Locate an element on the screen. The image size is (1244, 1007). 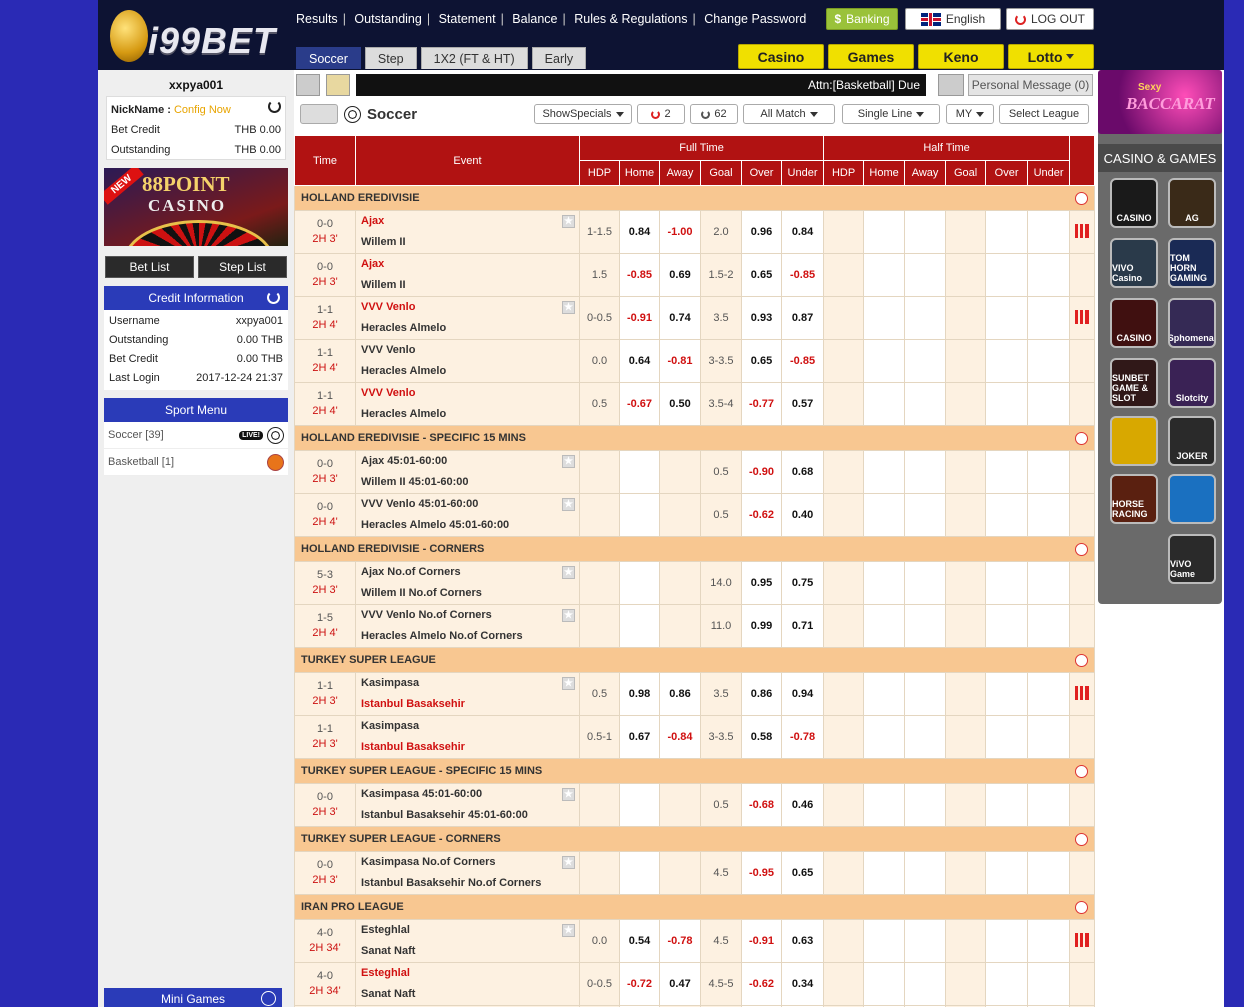
ft-under-odds: 0.87 is located at coordinates (802, 318).